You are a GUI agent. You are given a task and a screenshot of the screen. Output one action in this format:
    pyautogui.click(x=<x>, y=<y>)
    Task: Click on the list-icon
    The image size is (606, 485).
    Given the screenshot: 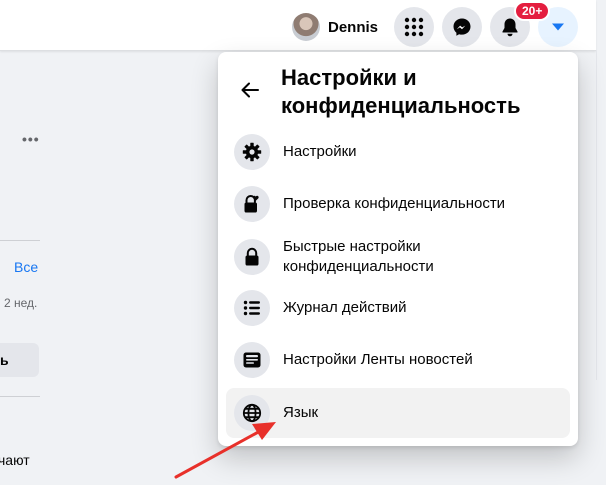 What is the action you would take?
    pyautogui.click(x=251, y=308)
    